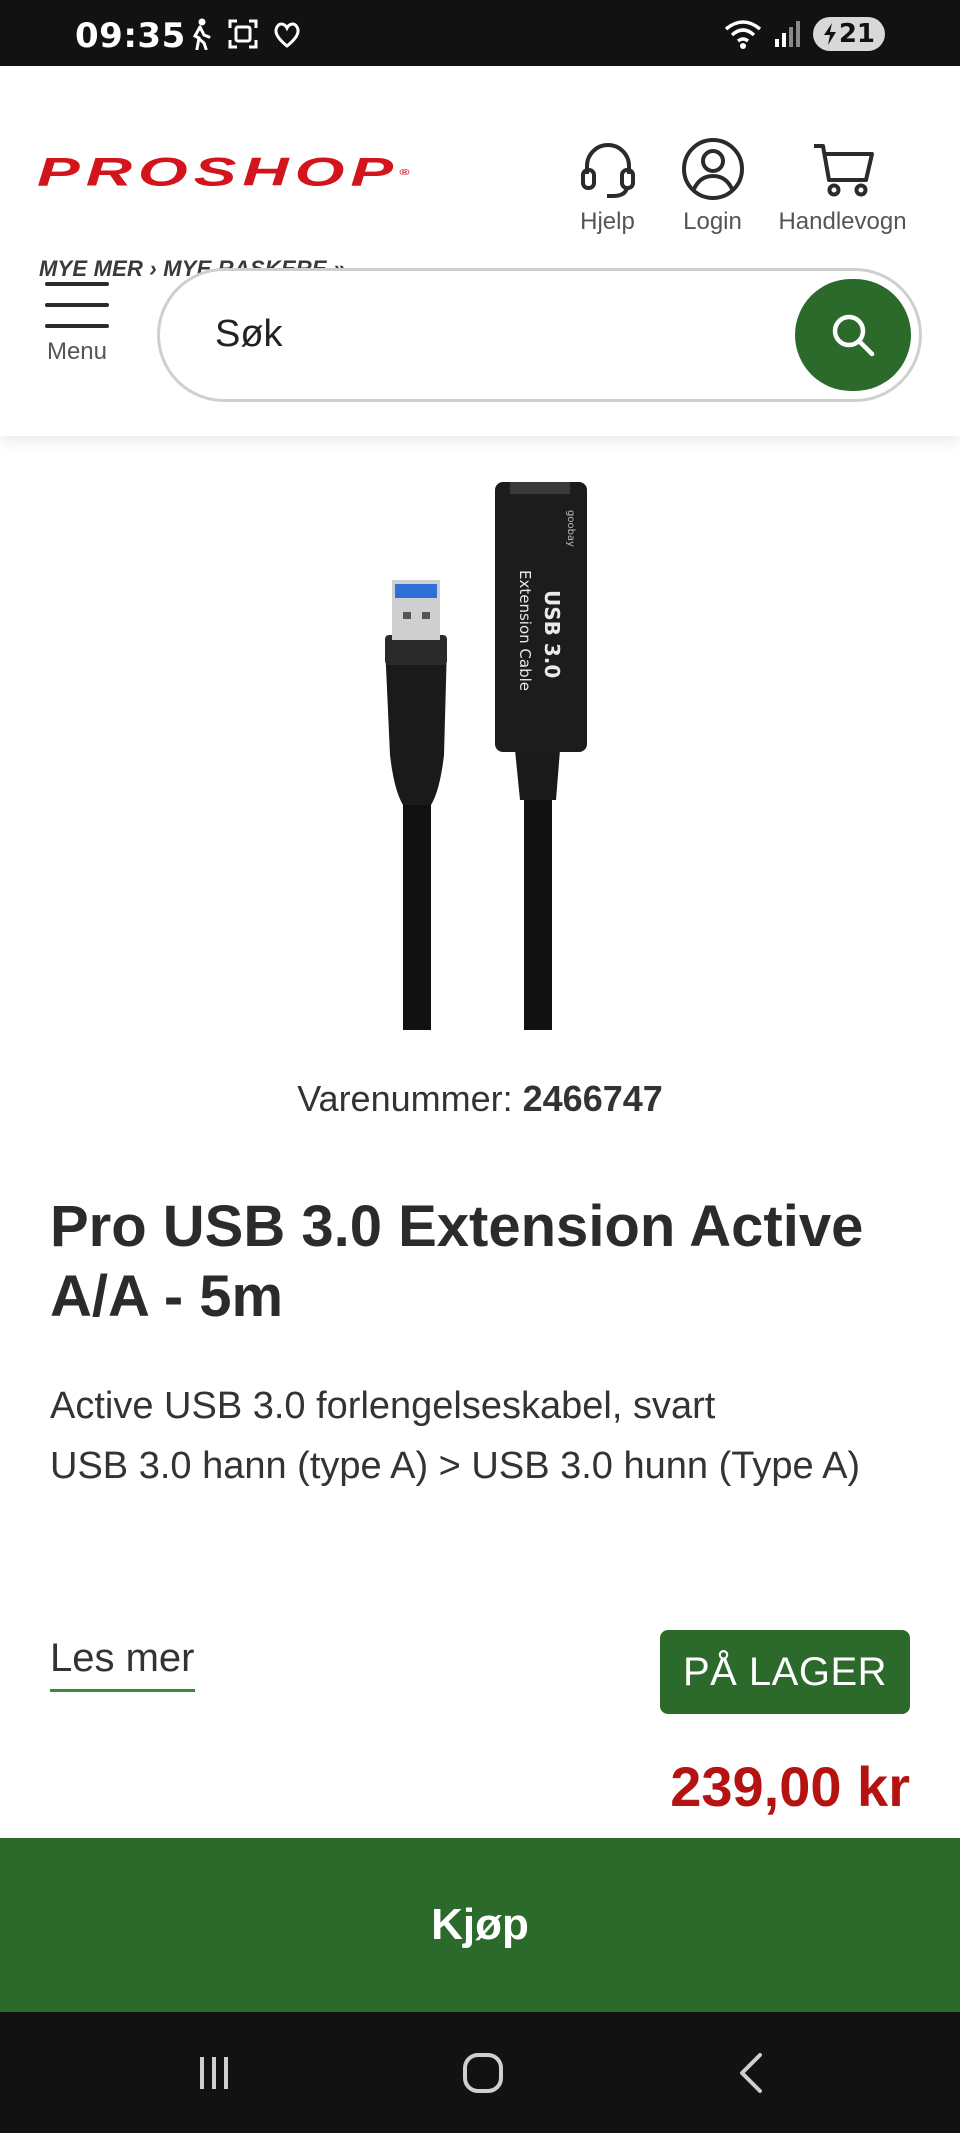 This screenshot has height=2133, width=960. Describe the element at coordinates (383, 1406) in the screenshot. I see `description-line: Active USB 3.0 forlengelseskabel, svart` at that location.